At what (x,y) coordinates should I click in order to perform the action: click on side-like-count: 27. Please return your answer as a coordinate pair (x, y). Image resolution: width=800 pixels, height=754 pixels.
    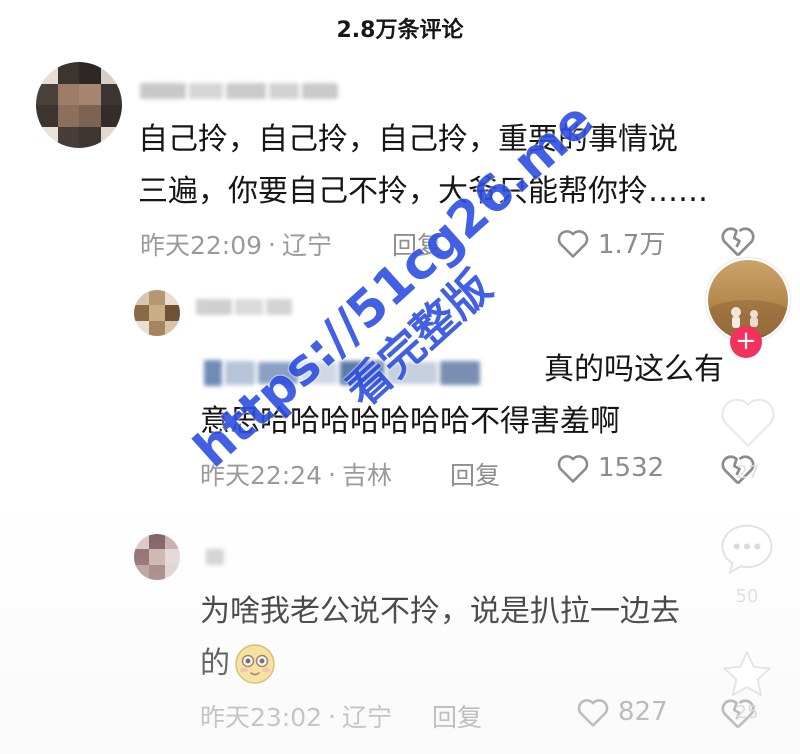
    Looking at the image, I should click on (748, 472).